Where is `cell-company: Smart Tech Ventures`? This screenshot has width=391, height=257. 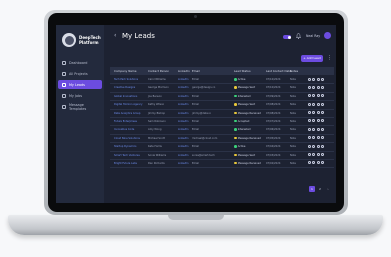 cell-company: Smart Tech Ventures is located at coordinates (127, 155).